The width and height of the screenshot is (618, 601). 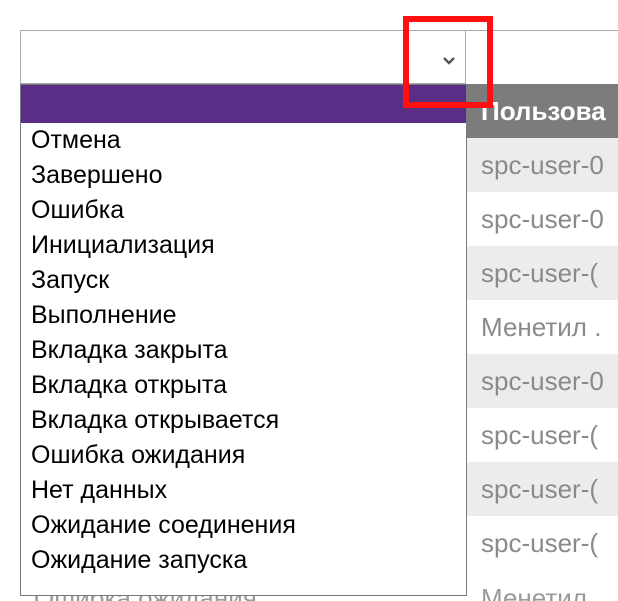 I want to click on table-row: Менетил ., so click(x=542, y=327).